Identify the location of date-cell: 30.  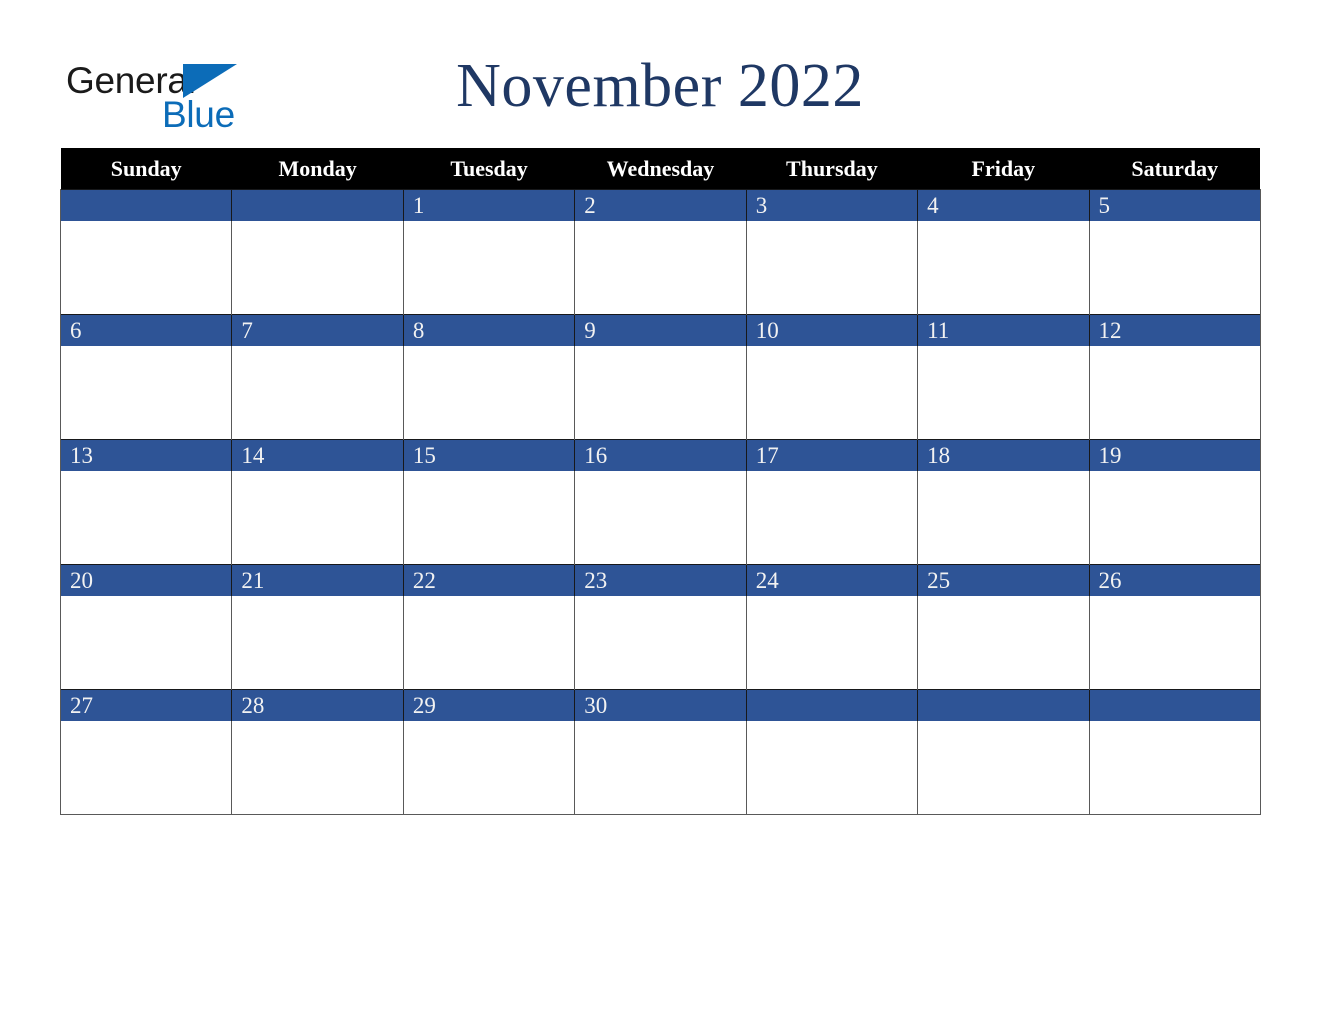
(660, 705).